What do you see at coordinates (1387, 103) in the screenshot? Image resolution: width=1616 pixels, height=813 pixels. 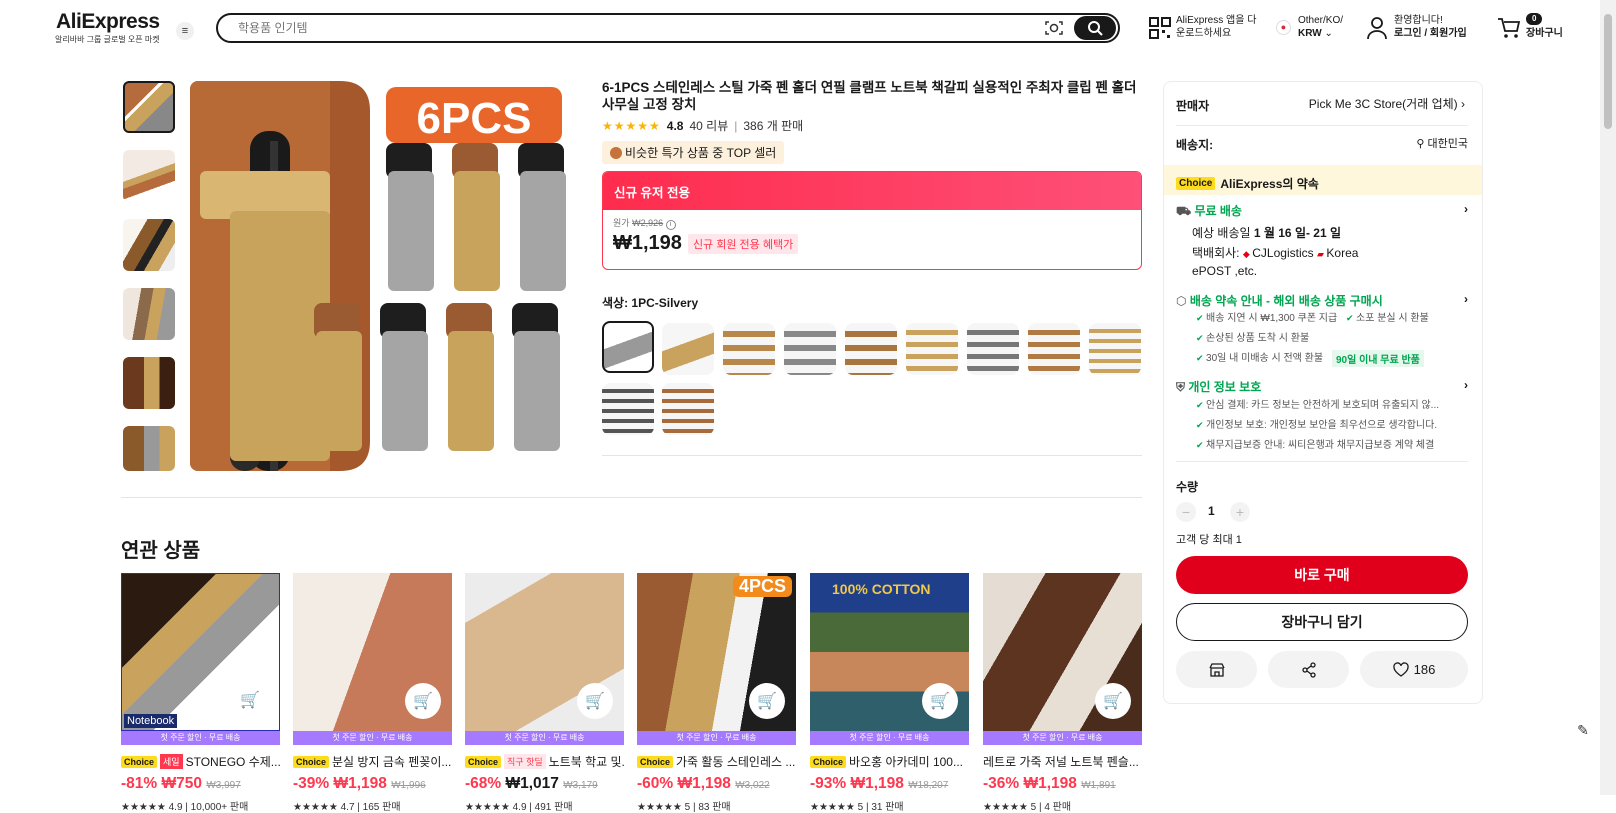 I see `seller-link: Pick Me 3C Store(거래 업체) ›` at bounding box center [1387, 103].